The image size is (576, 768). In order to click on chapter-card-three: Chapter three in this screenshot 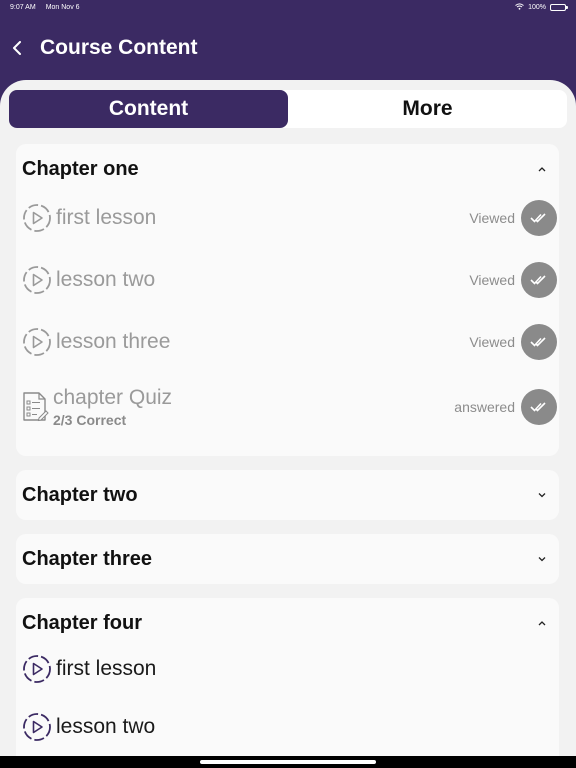, I will do `click(287, 559)`.